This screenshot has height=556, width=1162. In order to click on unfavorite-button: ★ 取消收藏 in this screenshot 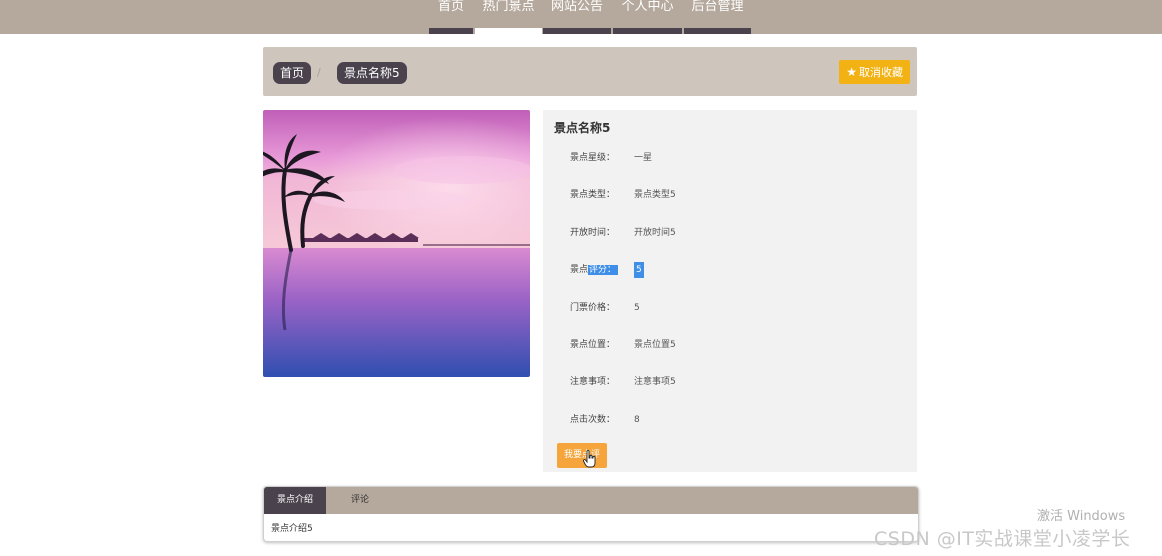, I will do `click(874, 72)`.